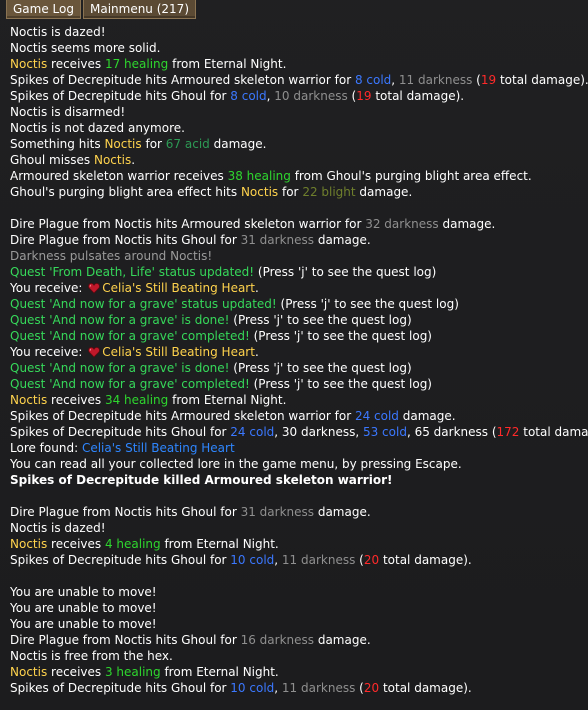  What do you see at coordinates (277, 640) in the screenshot?
I see `log-text-segment: 16 darkness` at bounding box center [277, 640].